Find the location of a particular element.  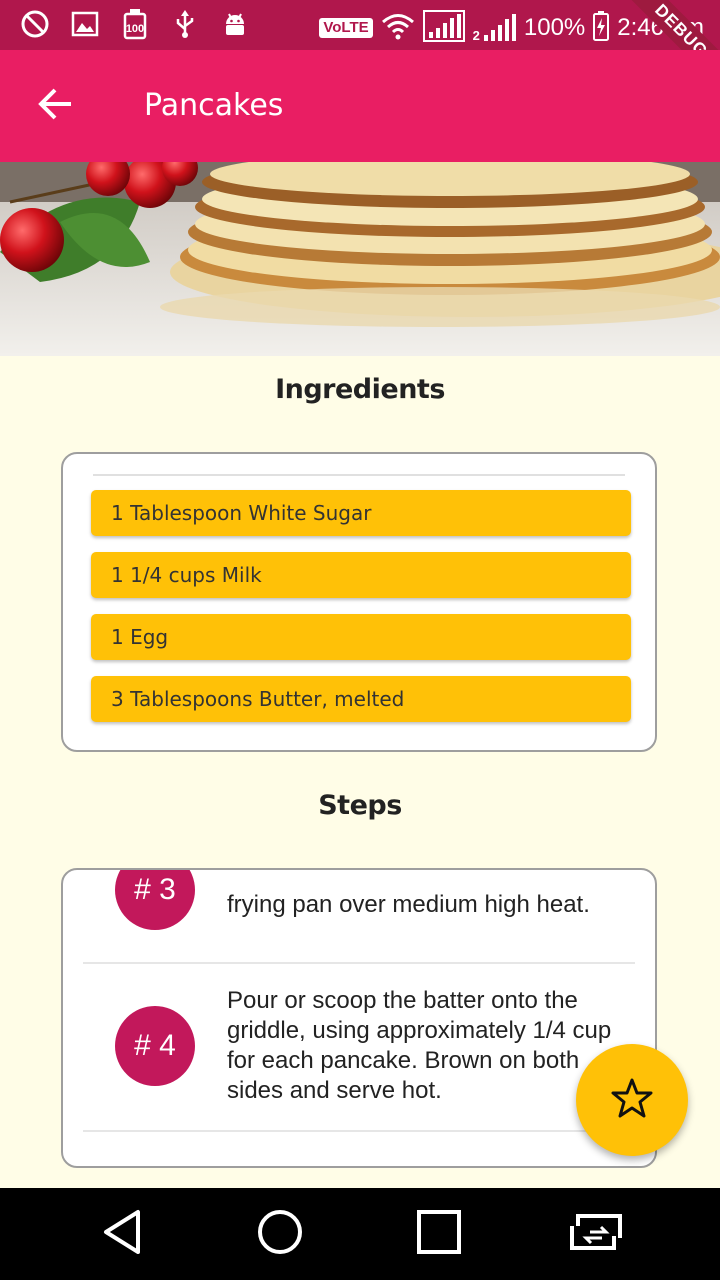

recents-square-icon is located at coordinates (439, 1234).